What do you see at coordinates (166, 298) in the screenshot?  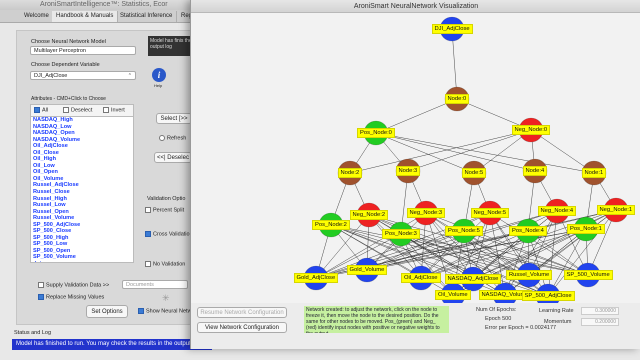 I see `spinner-icon: ✳` at bounding box center [166, 298].